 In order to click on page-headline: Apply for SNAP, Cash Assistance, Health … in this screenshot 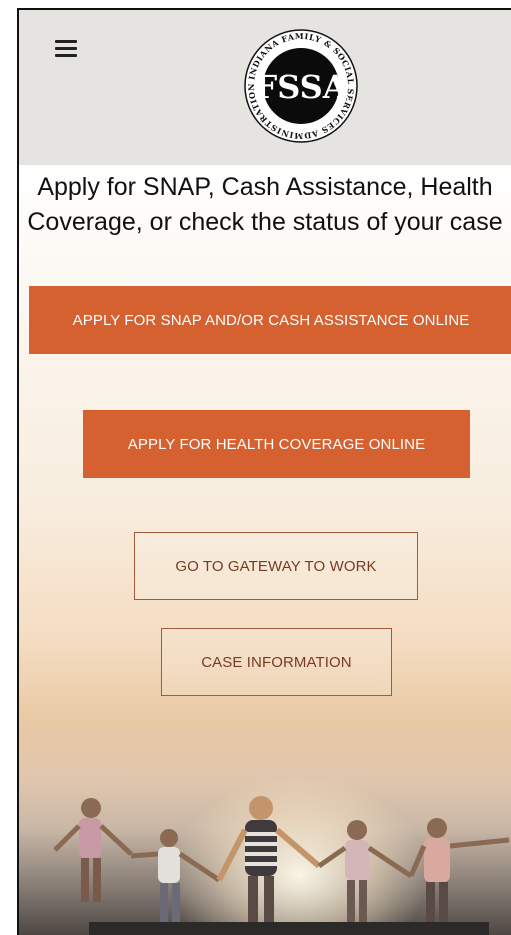, I will do `click(265, 205)`.